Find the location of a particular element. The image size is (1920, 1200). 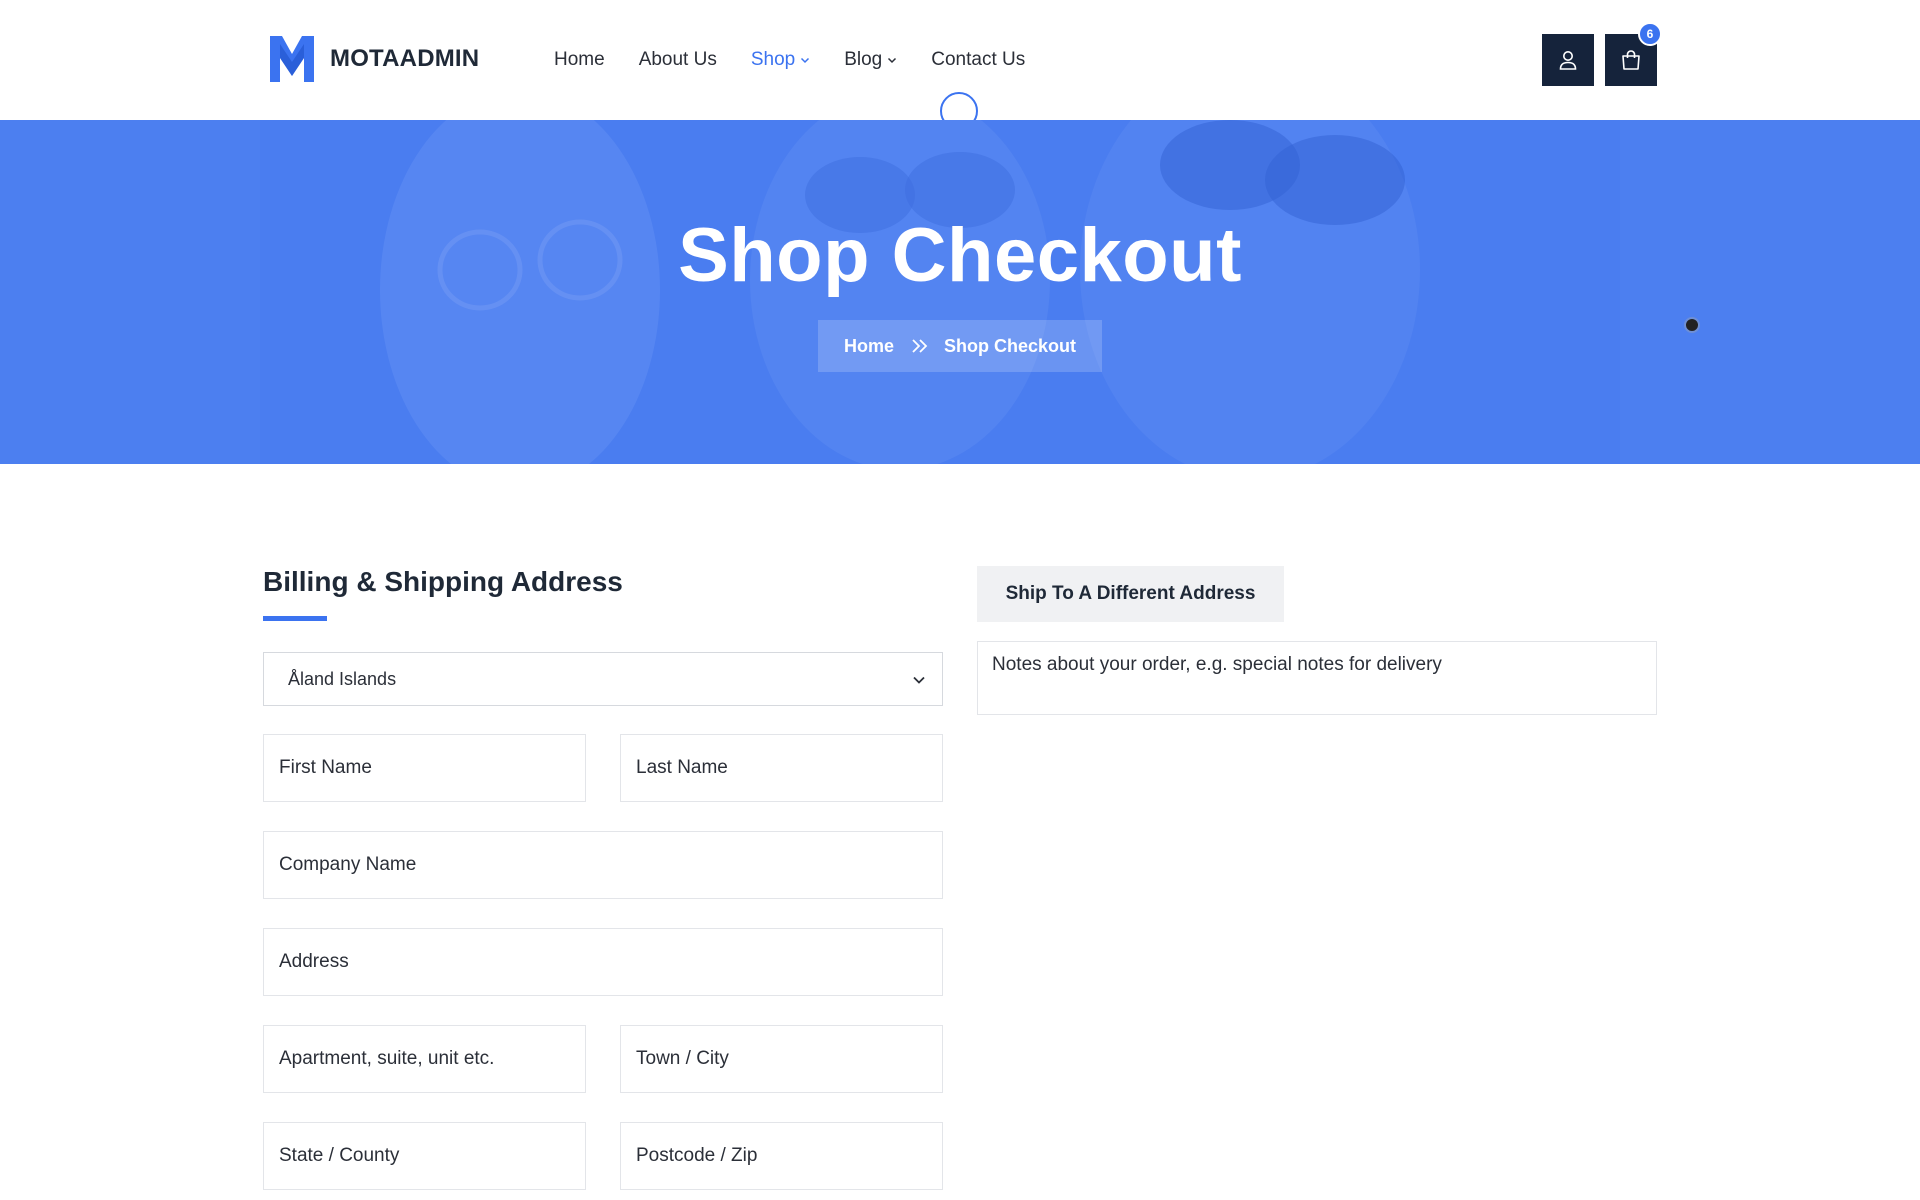

nav-item-shop: Shop is located at coordinates (780, 60).